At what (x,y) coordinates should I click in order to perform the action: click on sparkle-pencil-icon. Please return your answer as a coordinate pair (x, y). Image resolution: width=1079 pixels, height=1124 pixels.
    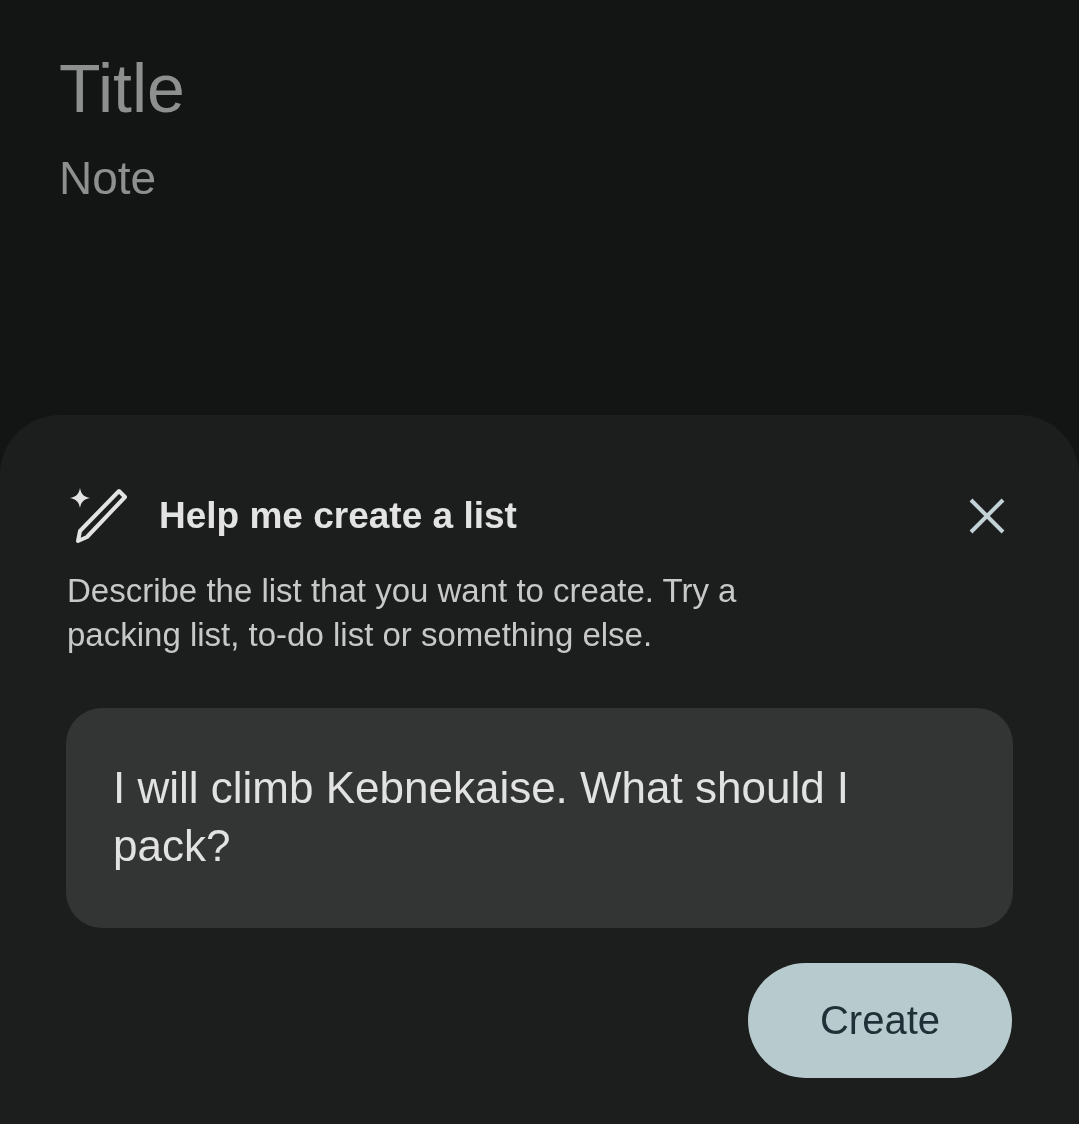
    Looking at the image, I should click on (99, 516).